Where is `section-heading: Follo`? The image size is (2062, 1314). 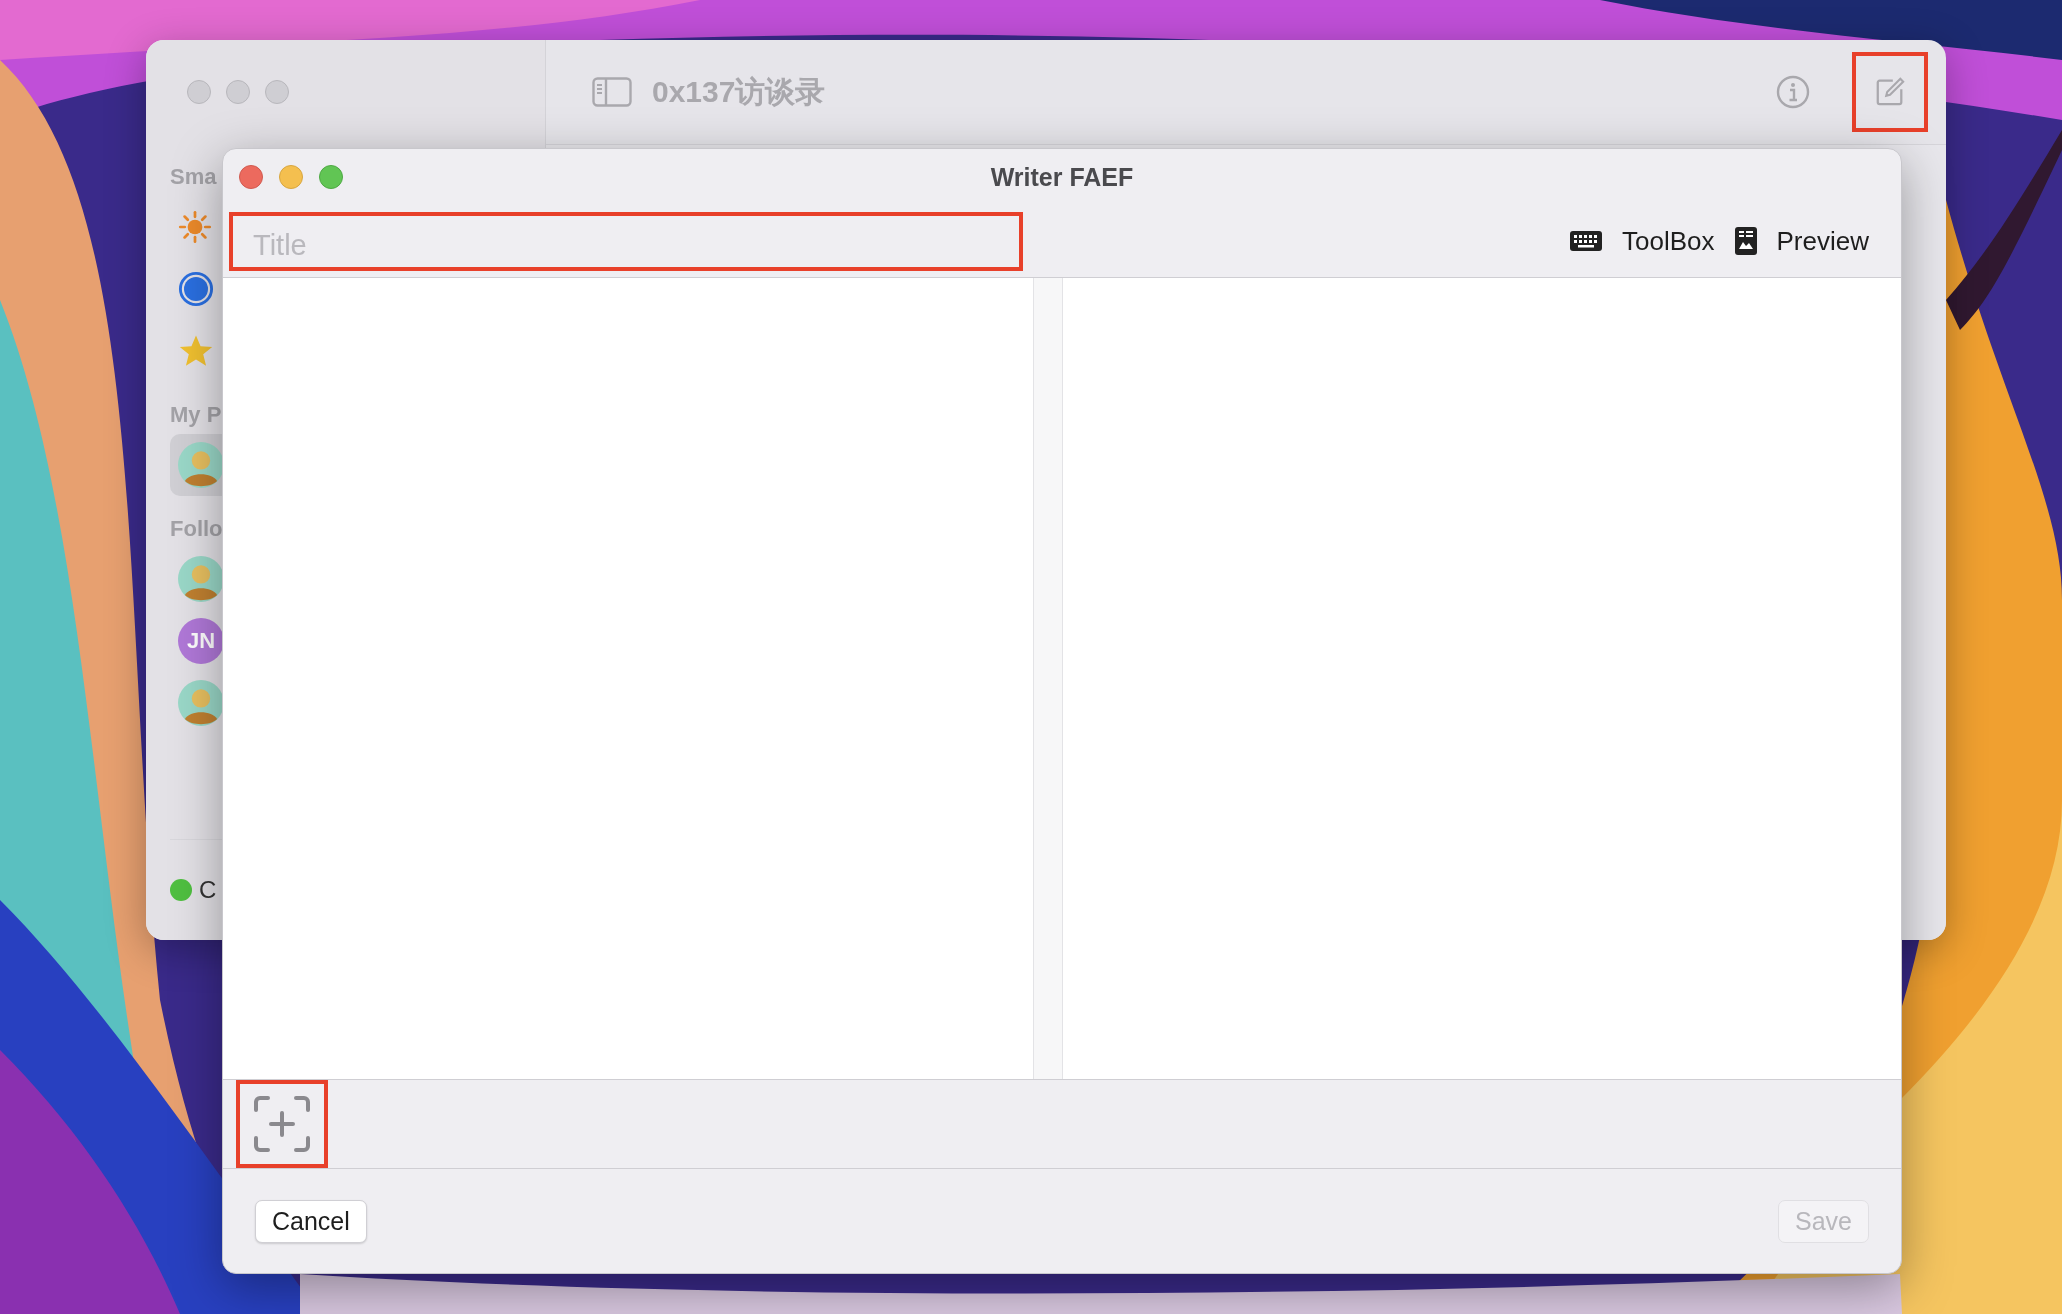
section-heading: Follo is located at coordinates (196, 528).